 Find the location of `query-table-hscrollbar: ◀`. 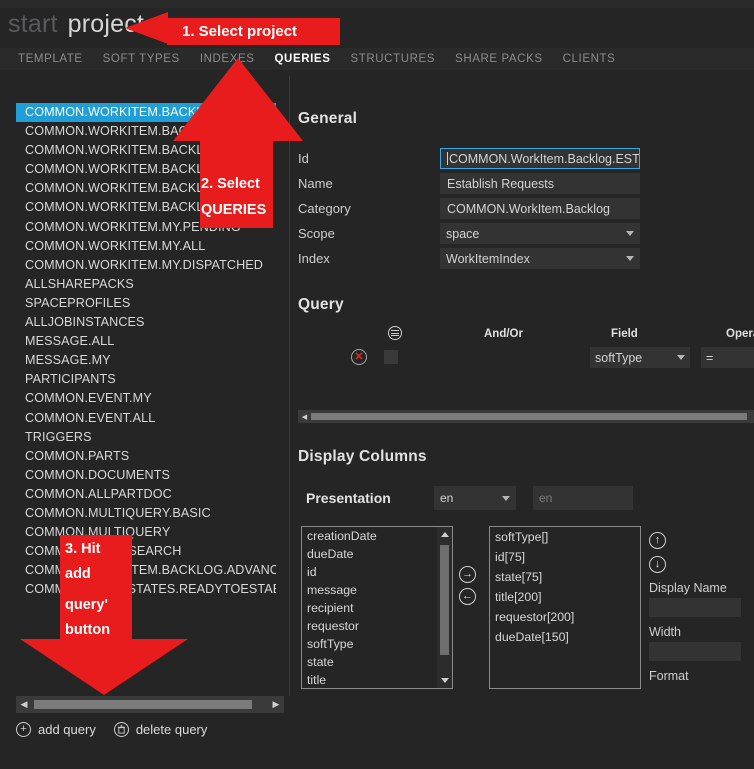

query-table-hscrollbar: ◀ is located at coordinates (526, 416).